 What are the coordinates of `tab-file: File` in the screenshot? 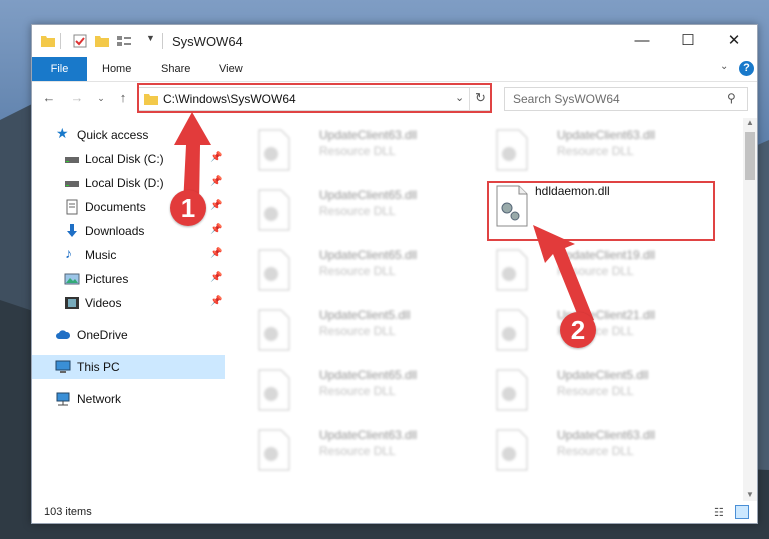 It's located at (59, 69).